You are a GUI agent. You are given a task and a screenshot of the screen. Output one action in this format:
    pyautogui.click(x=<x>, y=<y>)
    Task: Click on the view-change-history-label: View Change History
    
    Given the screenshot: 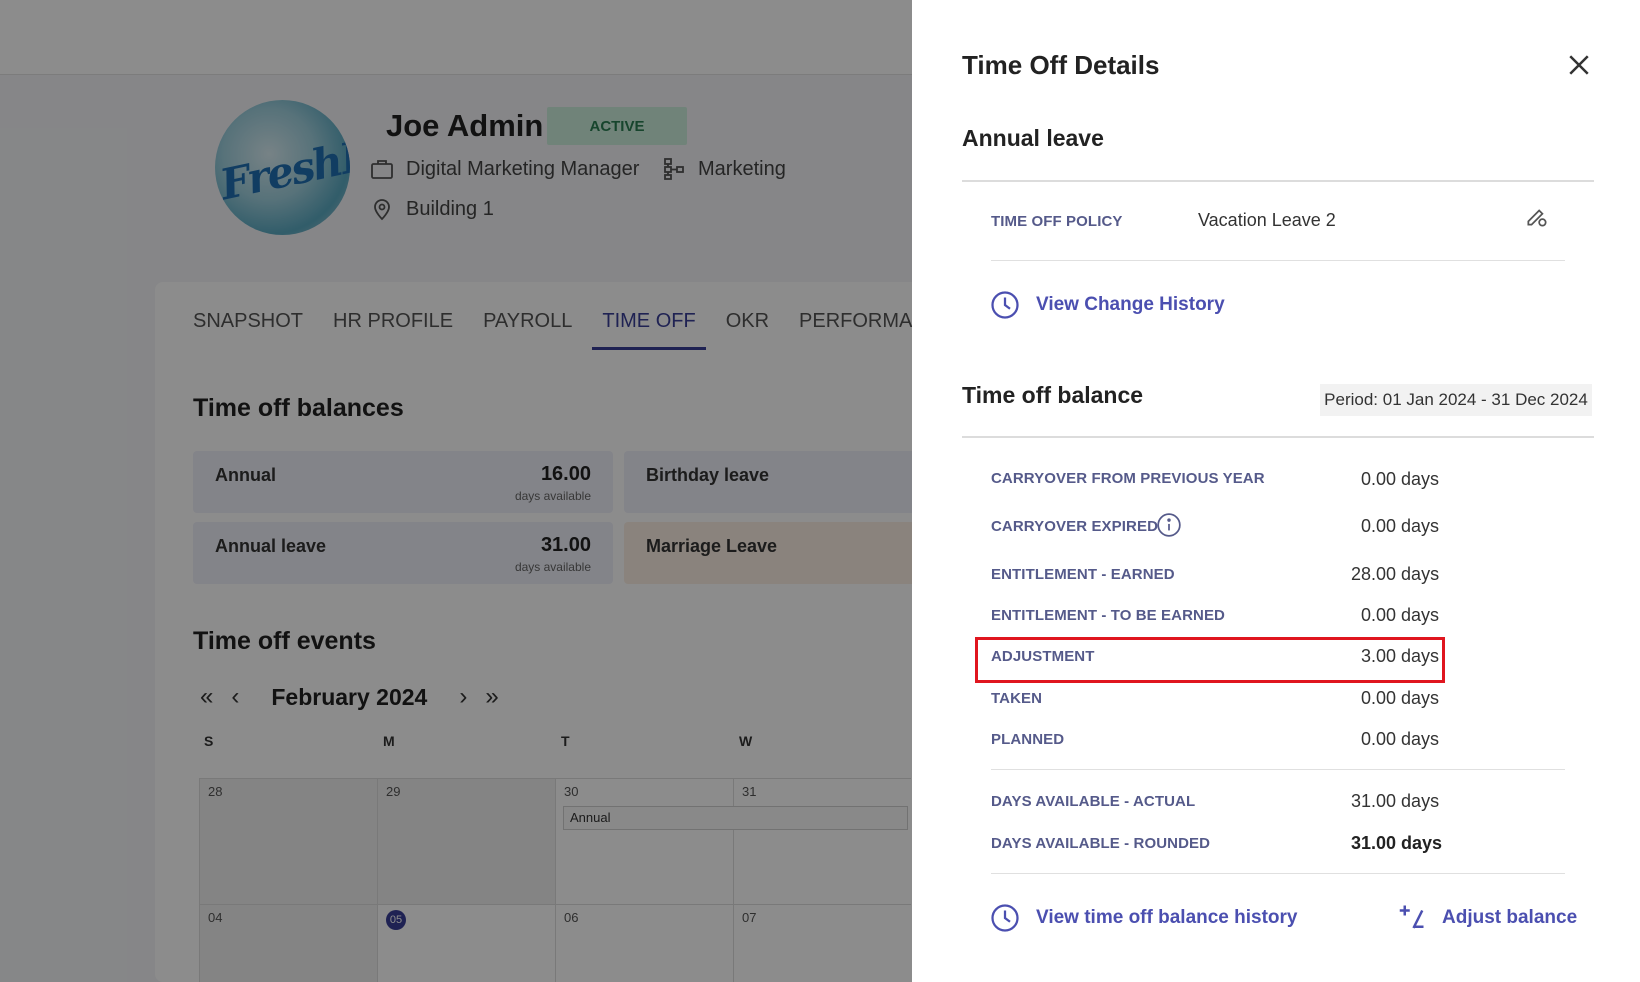 What is the action you would take?
    pyautogui.click(x=1130, y=304)
    